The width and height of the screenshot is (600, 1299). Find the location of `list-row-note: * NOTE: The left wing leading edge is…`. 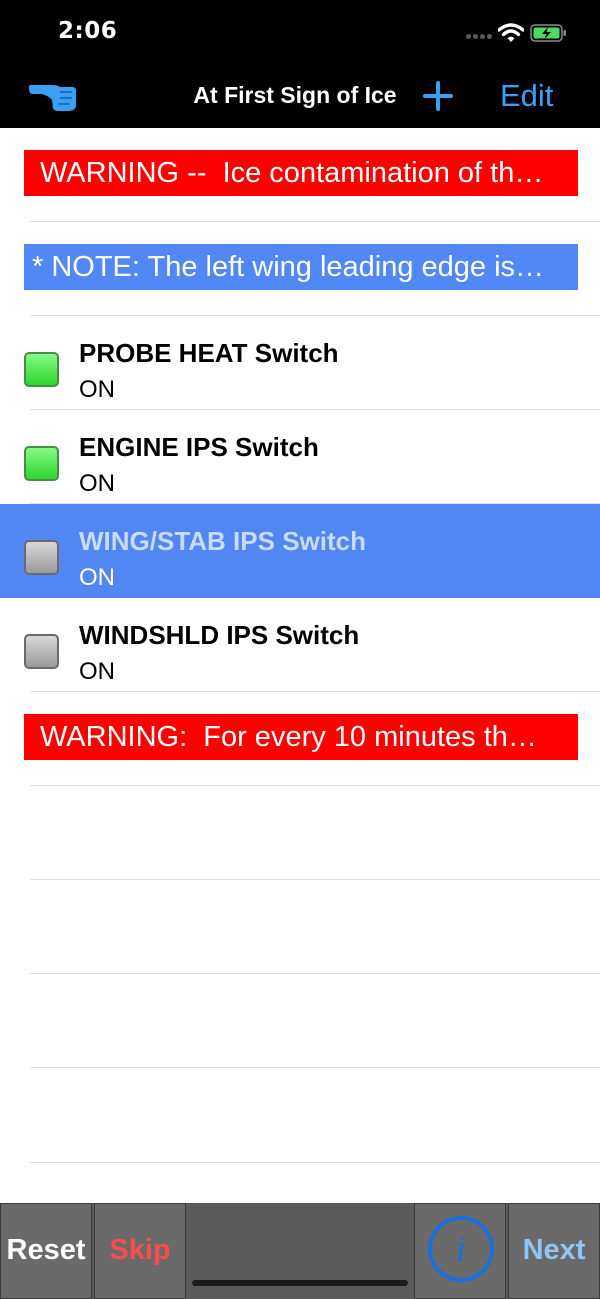

list-row-note: * NOTE: The left wing leading edge is… is located at coordinates (300, 269).